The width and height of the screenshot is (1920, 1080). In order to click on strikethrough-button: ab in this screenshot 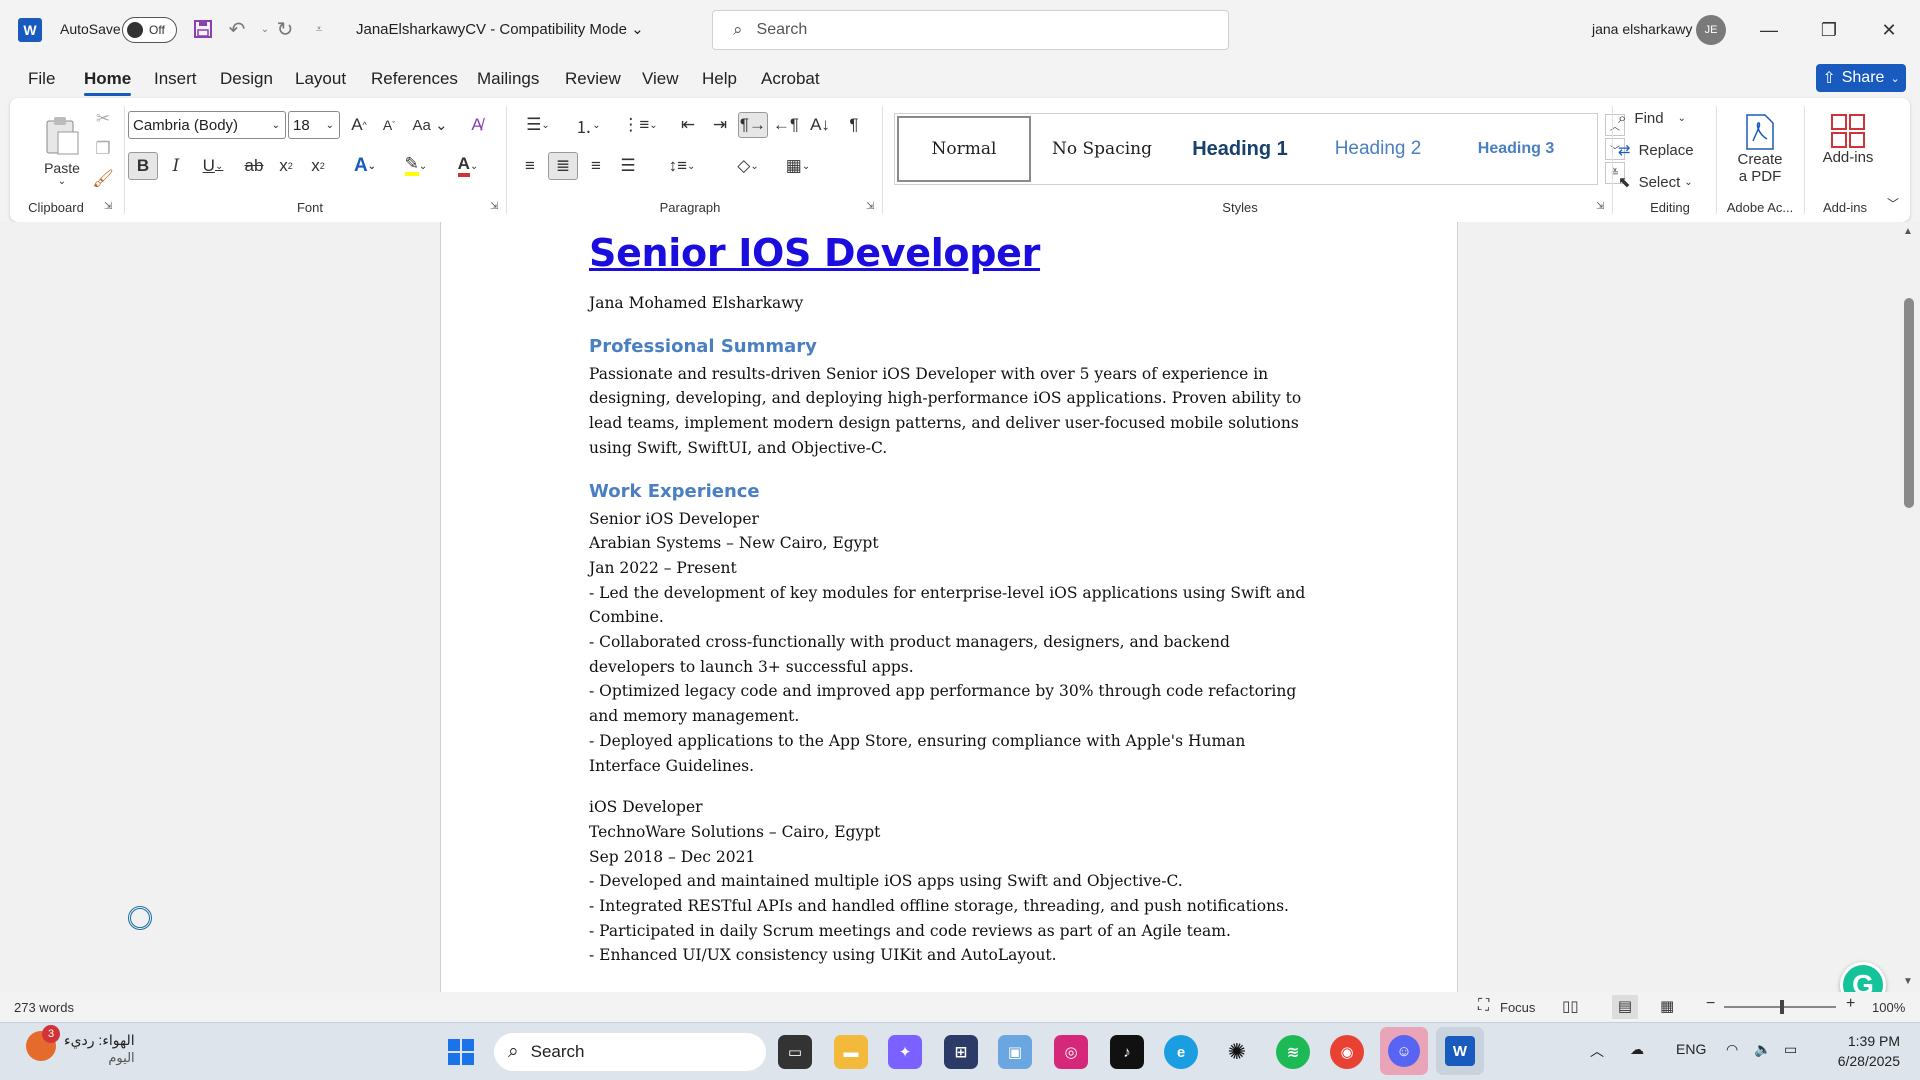, I will do `click(254, 166)`.